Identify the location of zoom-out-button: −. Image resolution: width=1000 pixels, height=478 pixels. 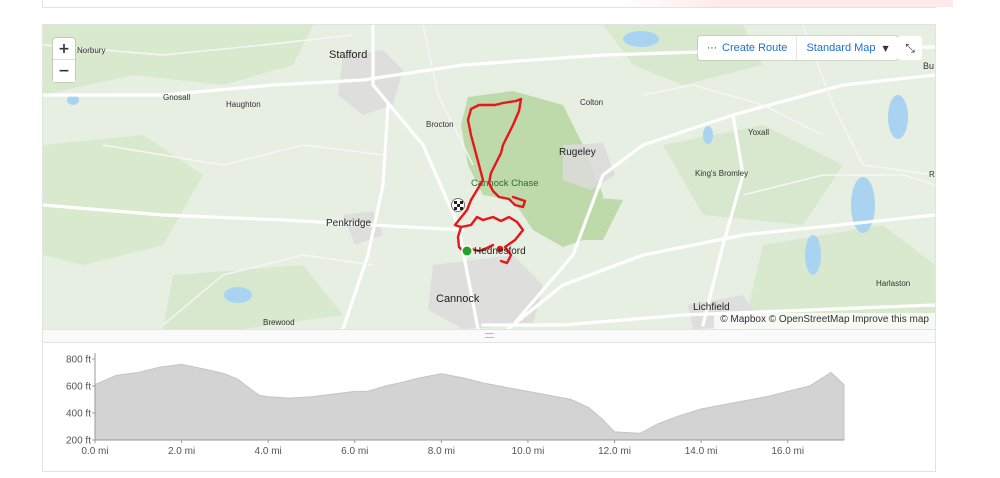
(64, 71).